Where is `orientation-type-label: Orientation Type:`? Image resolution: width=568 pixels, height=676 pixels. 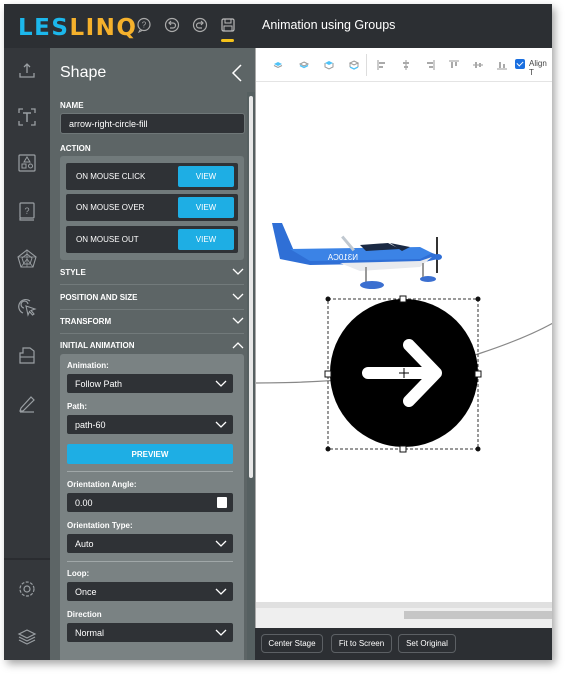 orientation-type-label: Orientation Type: is located at coordinates (100, 525).